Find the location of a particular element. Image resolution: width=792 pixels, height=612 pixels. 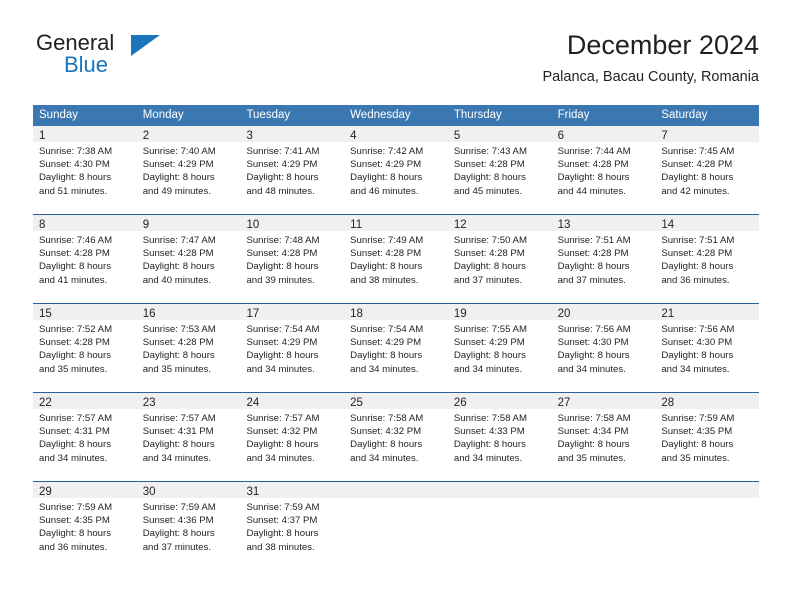

day-number: 18 is located at coordinates (356, 314).